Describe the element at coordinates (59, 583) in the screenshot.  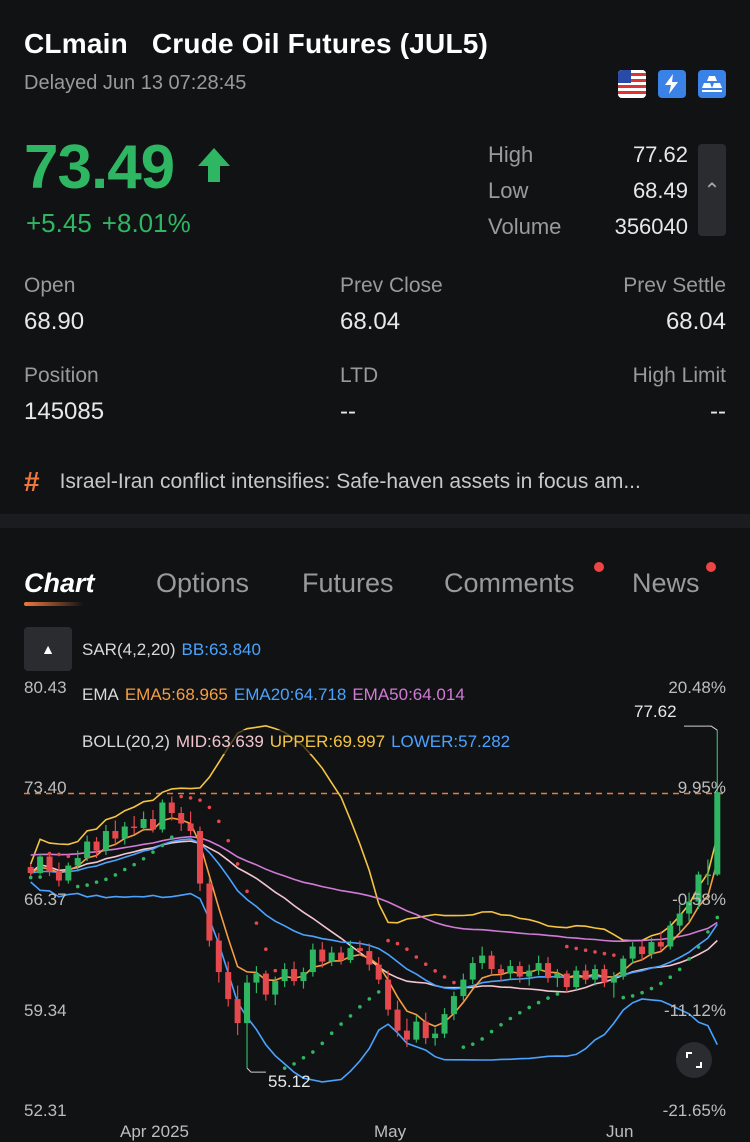
I see `tab-chart: Chart` at that location.